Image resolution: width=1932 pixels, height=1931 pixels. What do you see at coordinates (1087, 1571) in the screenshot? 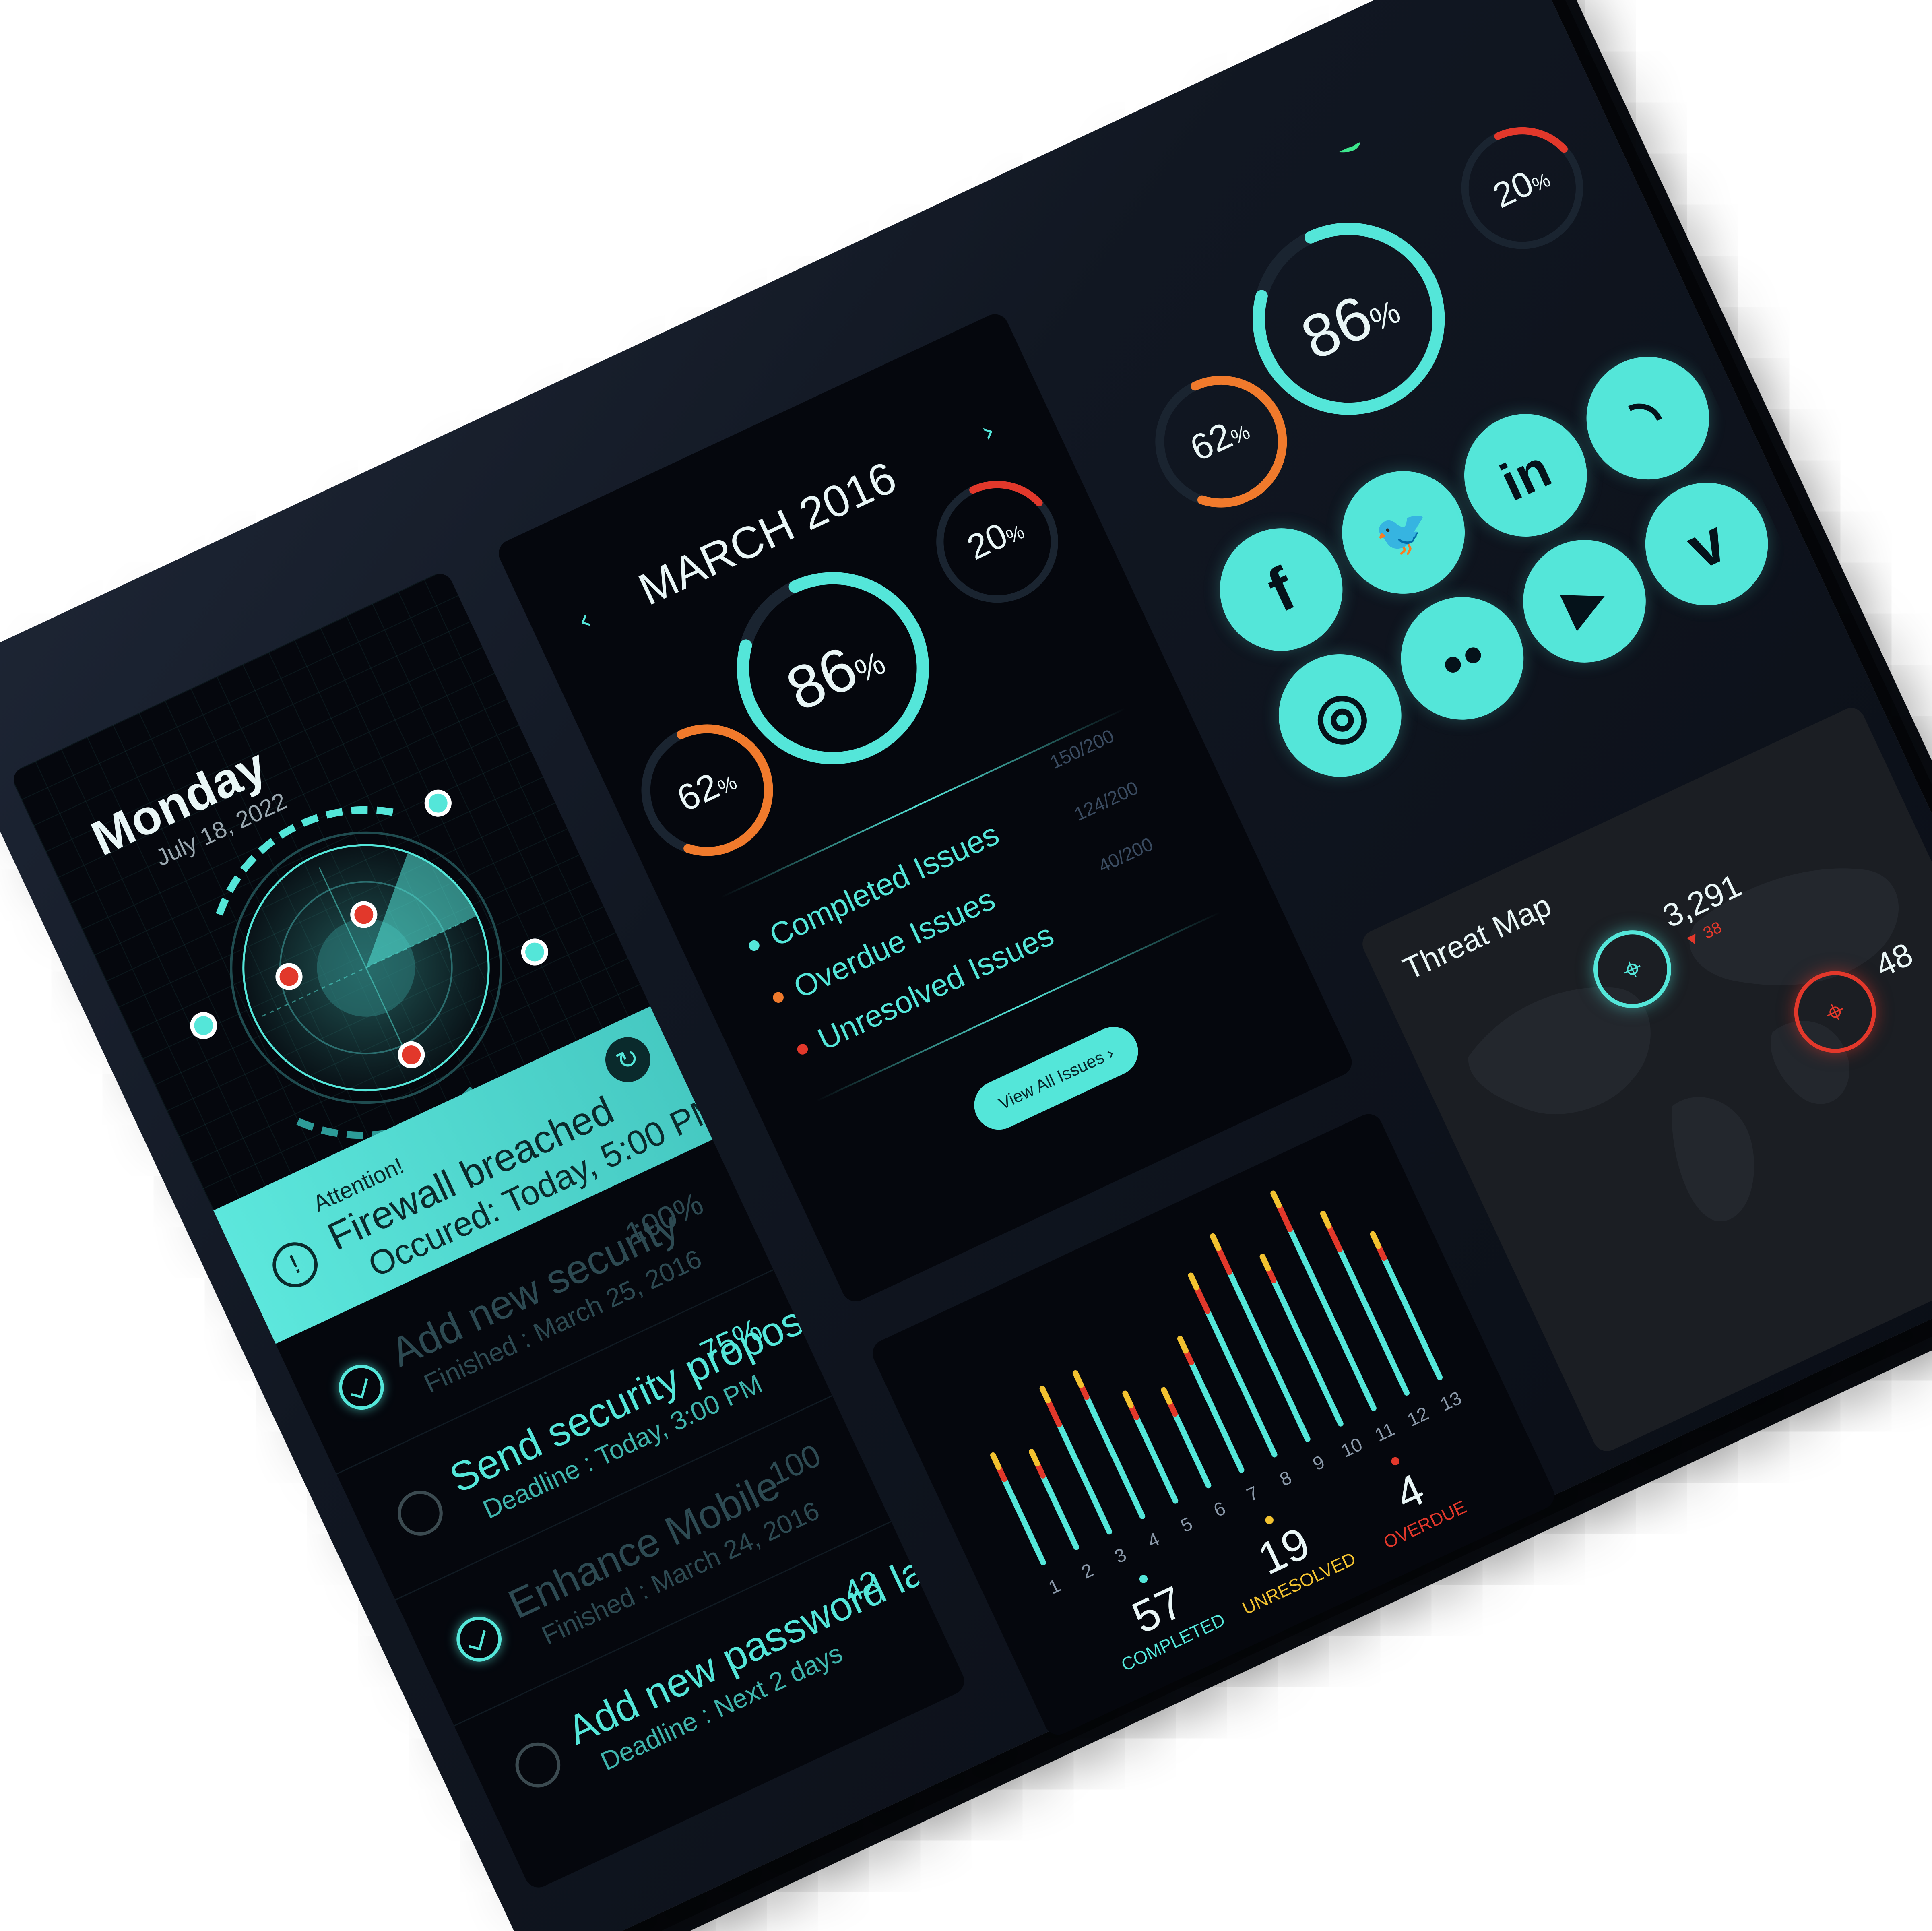
I see `x-tick-label: 2` at bounding box center [1087, 1571].